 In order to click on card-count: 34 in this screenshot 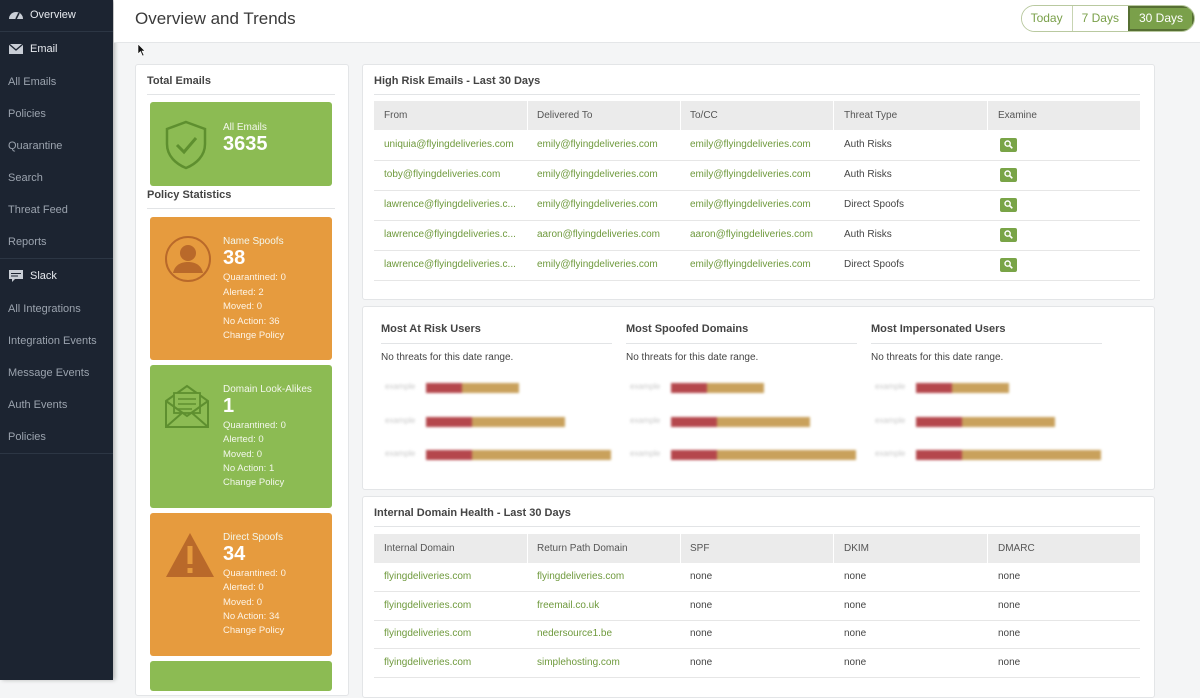, I will do `click(234, 554)`.